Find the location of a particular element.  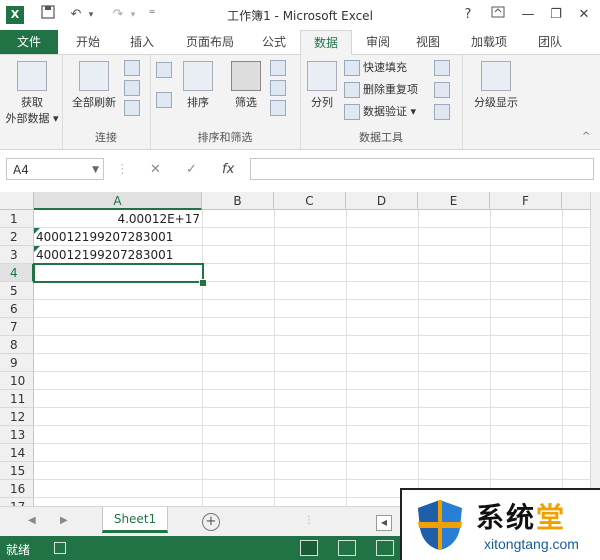

cell-a3: 400012199207283001 is located at coordinates (118, 255).